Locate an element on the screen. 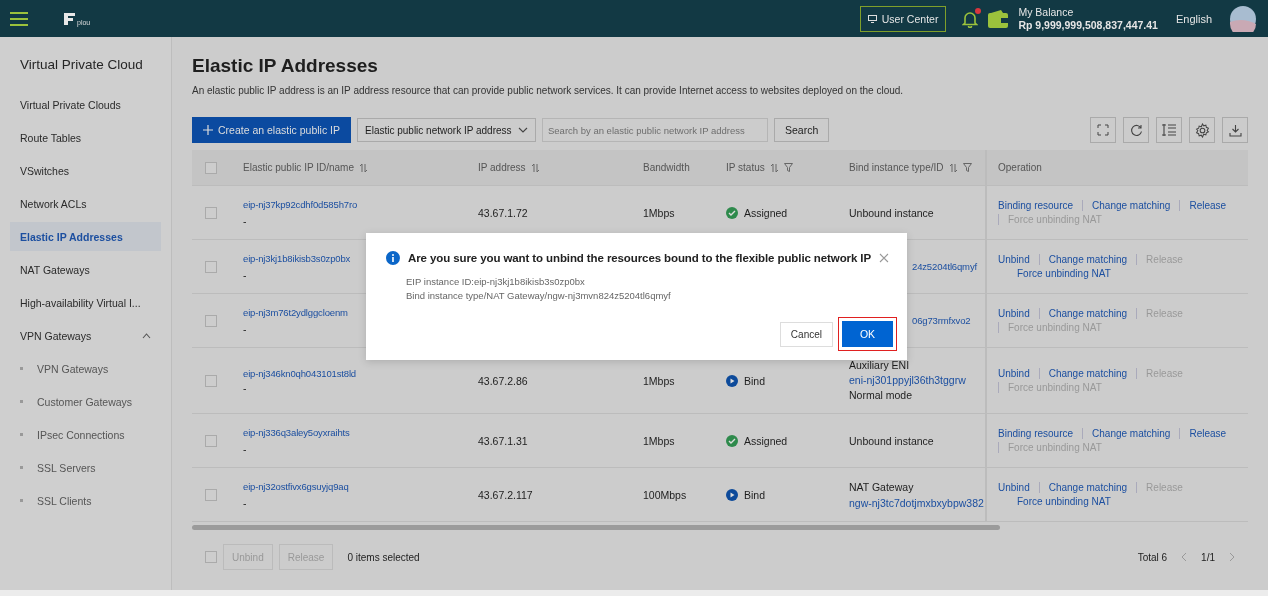  menu-icon is located at coordinates (19, 18).